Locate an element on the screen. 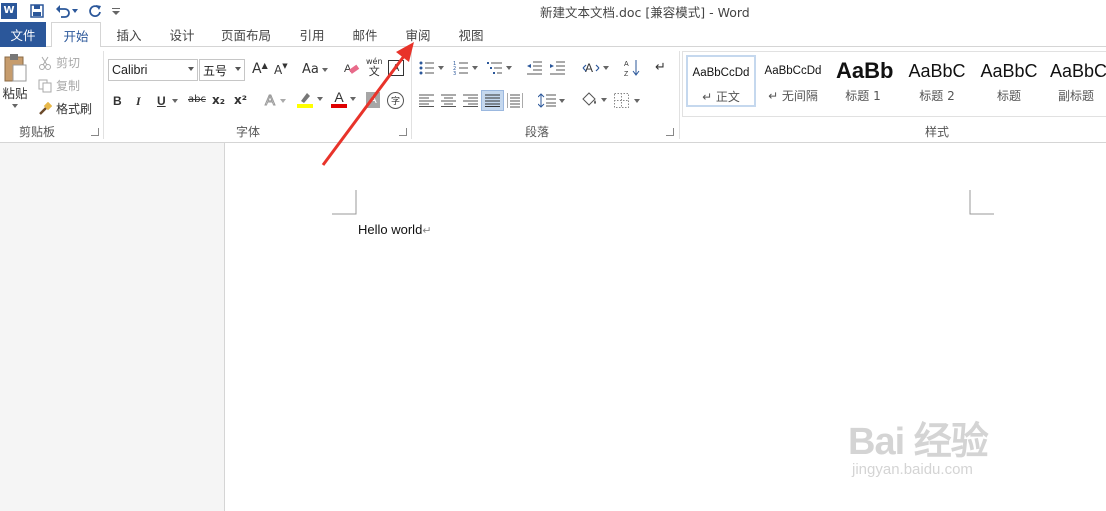 Image resolution: width=1106 pixels, height=511 pixels. svg-text: 3 is located at coordinates (454, 73).